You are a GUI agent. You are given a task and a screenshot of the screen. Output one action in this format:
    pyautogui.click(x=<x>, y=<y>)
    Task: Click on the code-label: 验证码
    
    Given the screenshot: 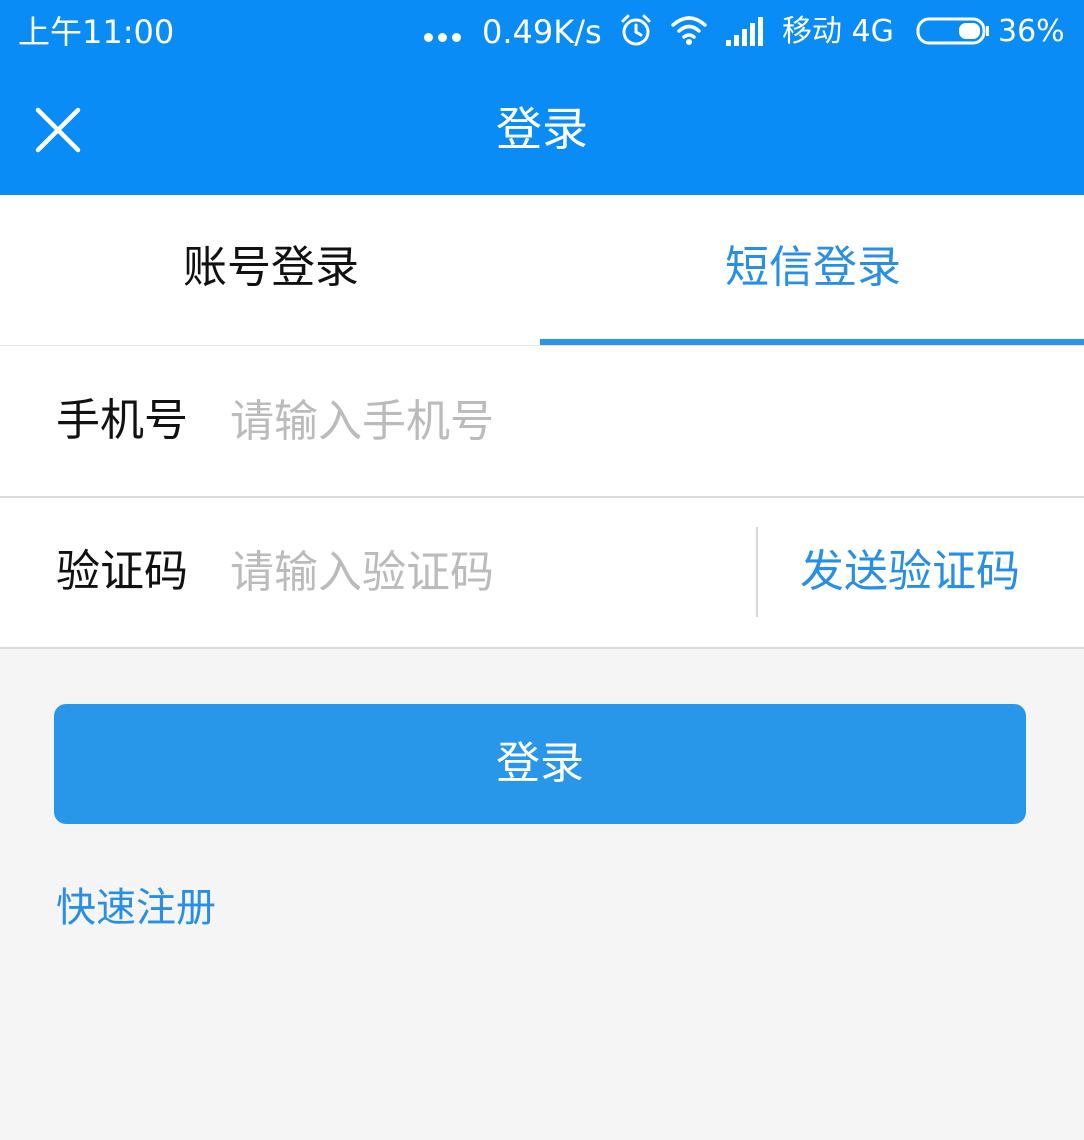 What is the action you would take?
    pyautogui.click(x=122, y=571)
    